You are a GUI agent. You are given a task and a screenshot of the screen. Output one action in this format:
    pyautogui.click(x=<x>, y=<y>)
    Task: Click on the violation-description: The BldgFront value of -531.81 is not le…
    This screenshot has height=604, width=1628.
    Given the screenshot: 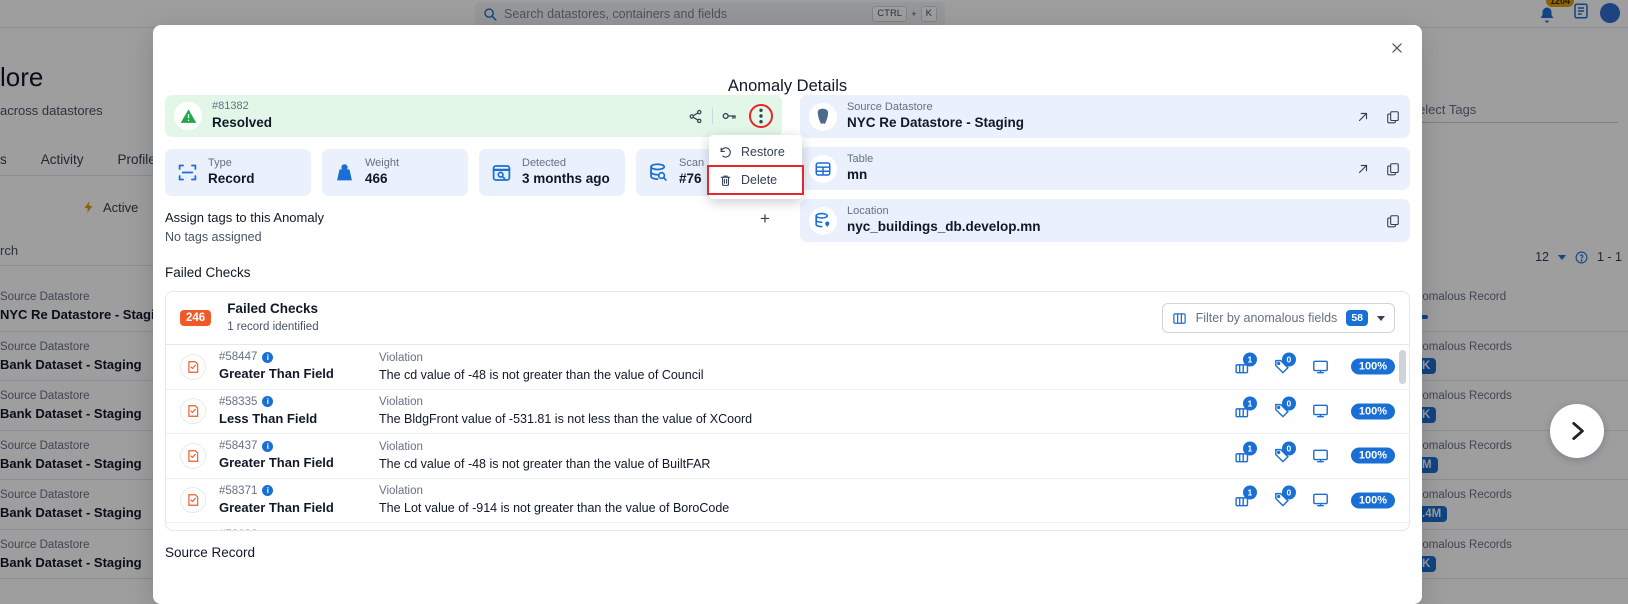 What is the action you would take?
    pyautogui.click(x=566, y=419)
    